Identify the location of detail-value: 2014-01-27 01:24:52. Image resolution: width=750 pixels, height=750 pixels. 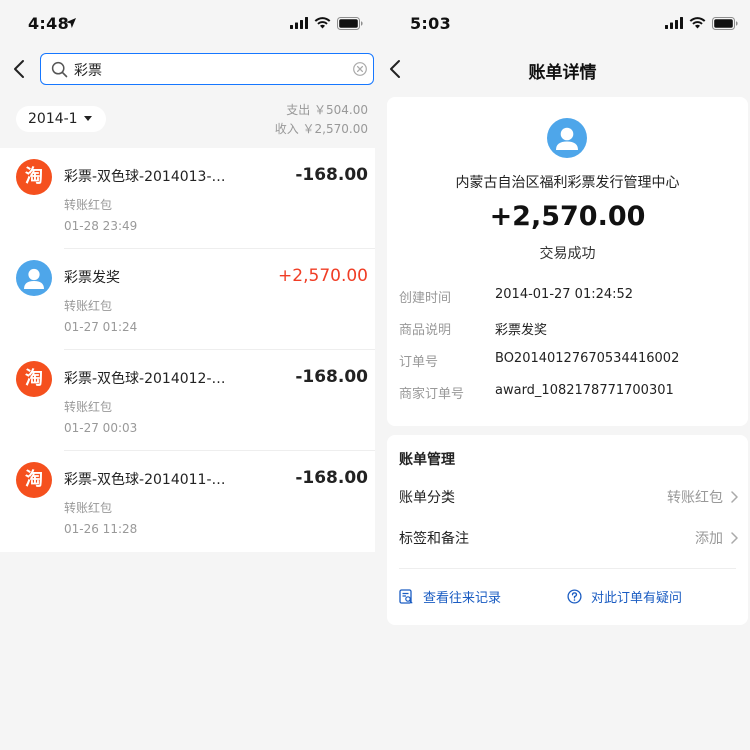
(564, 294).